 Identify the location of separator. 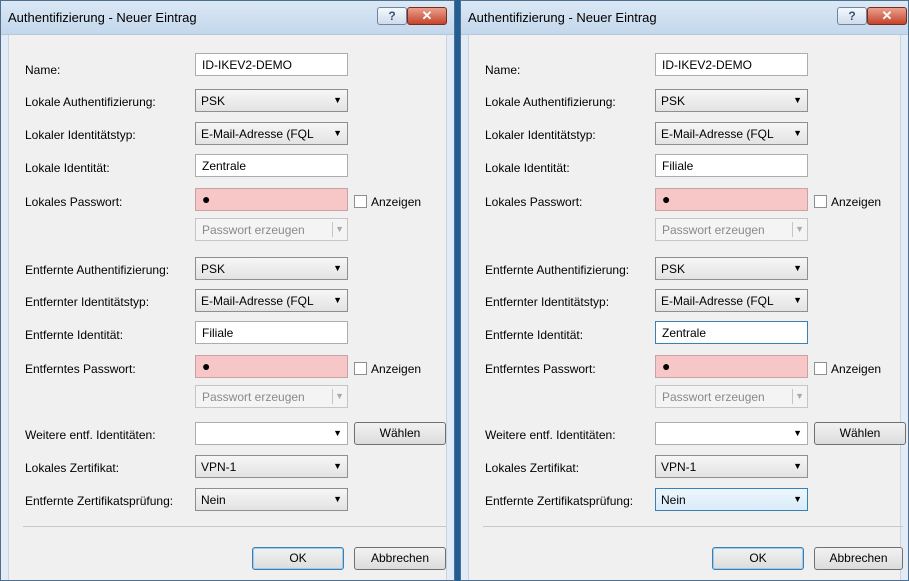
(693, 526).